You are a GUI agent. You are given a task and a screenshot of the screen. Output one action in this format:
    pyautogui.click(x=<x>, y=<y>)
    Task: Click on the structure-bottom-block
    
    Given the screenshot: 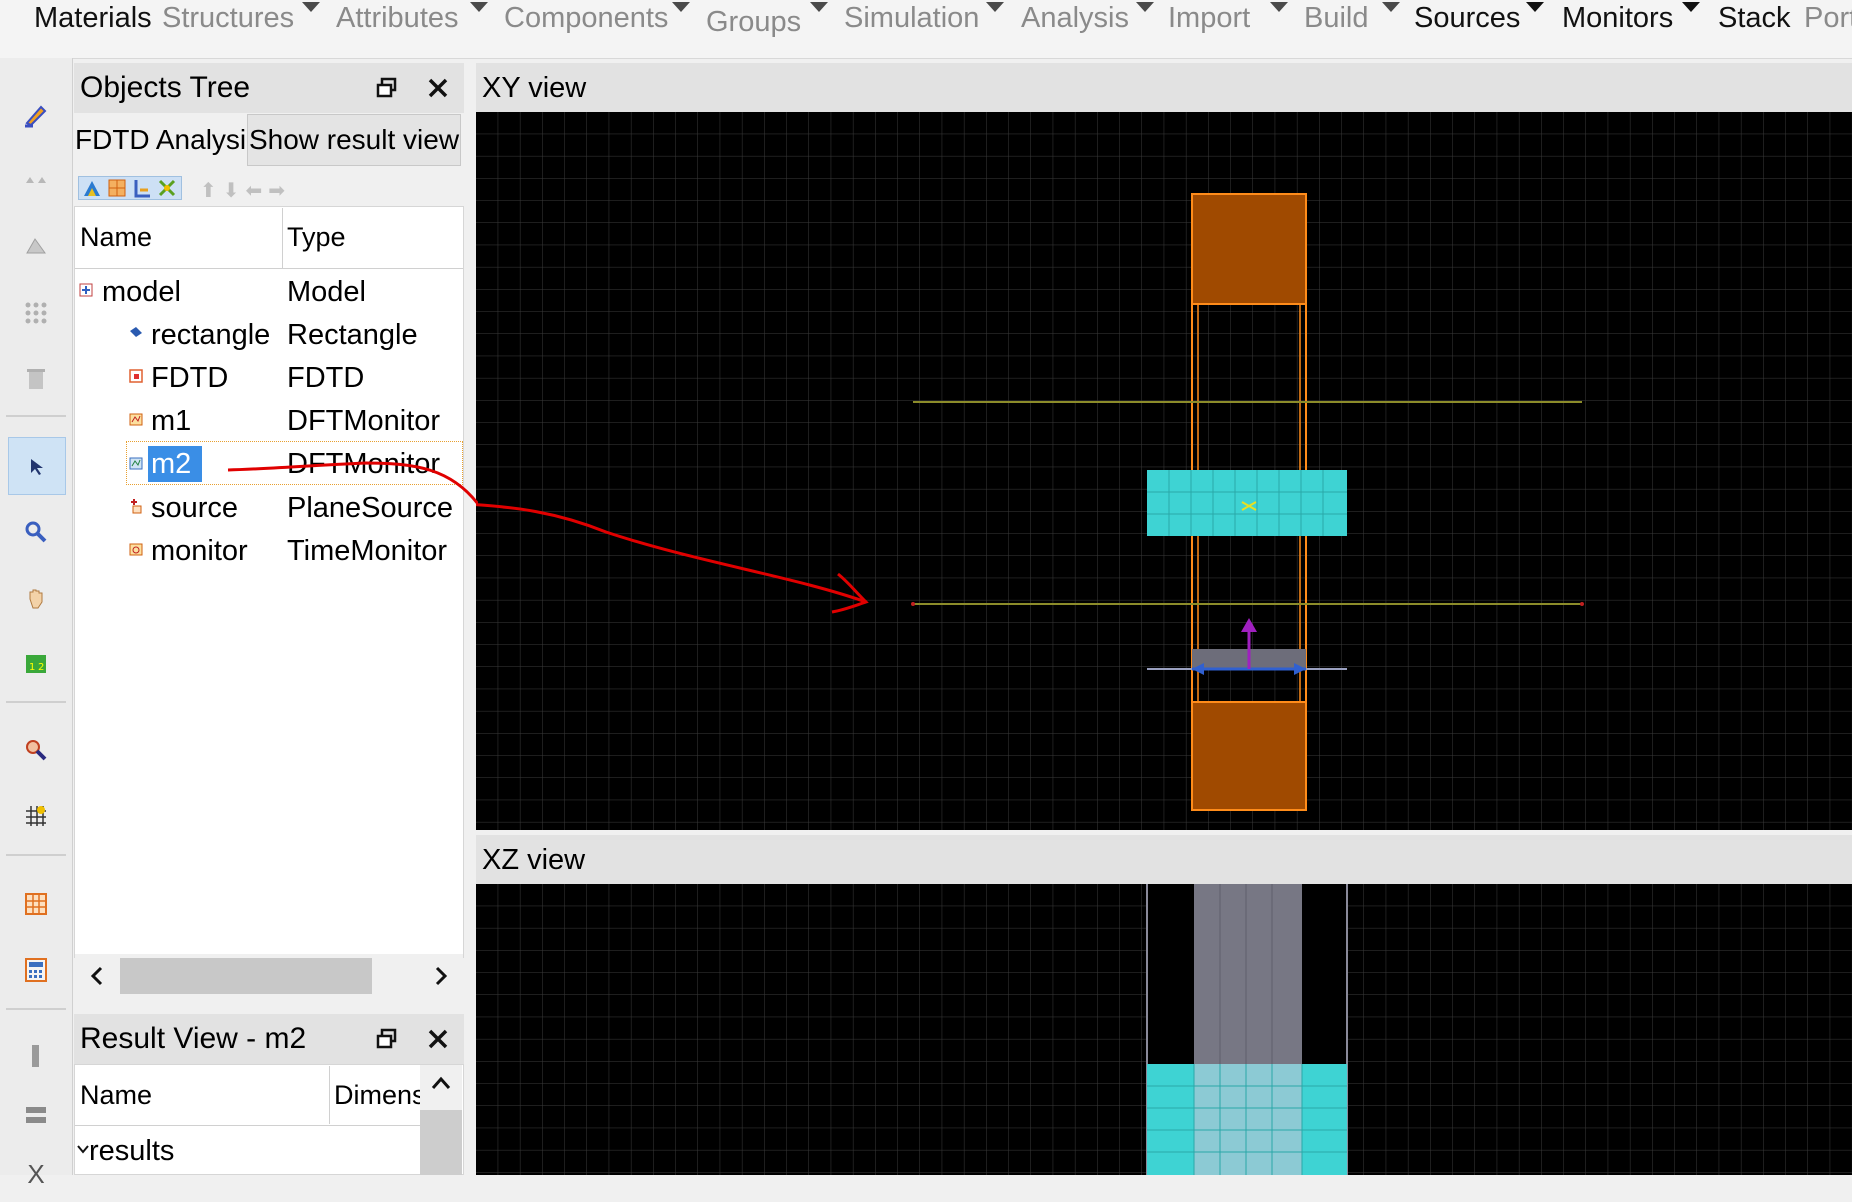 What is the action you would take?
    pyautogui.click(x=1249, y=756)
    